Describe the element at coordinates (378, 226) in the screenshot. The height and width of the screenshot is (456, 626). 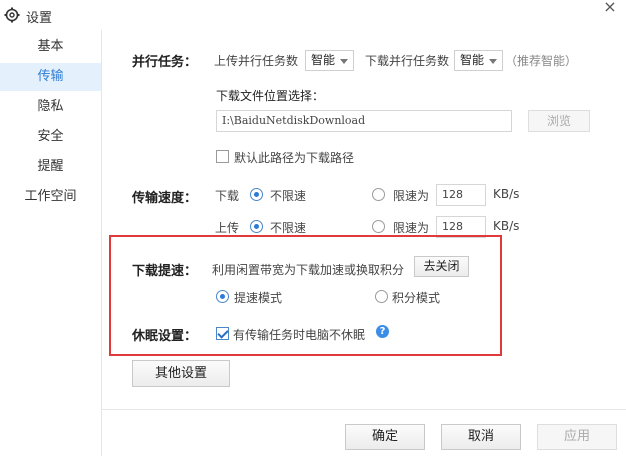
I see `upload-limit-radio` at that location.